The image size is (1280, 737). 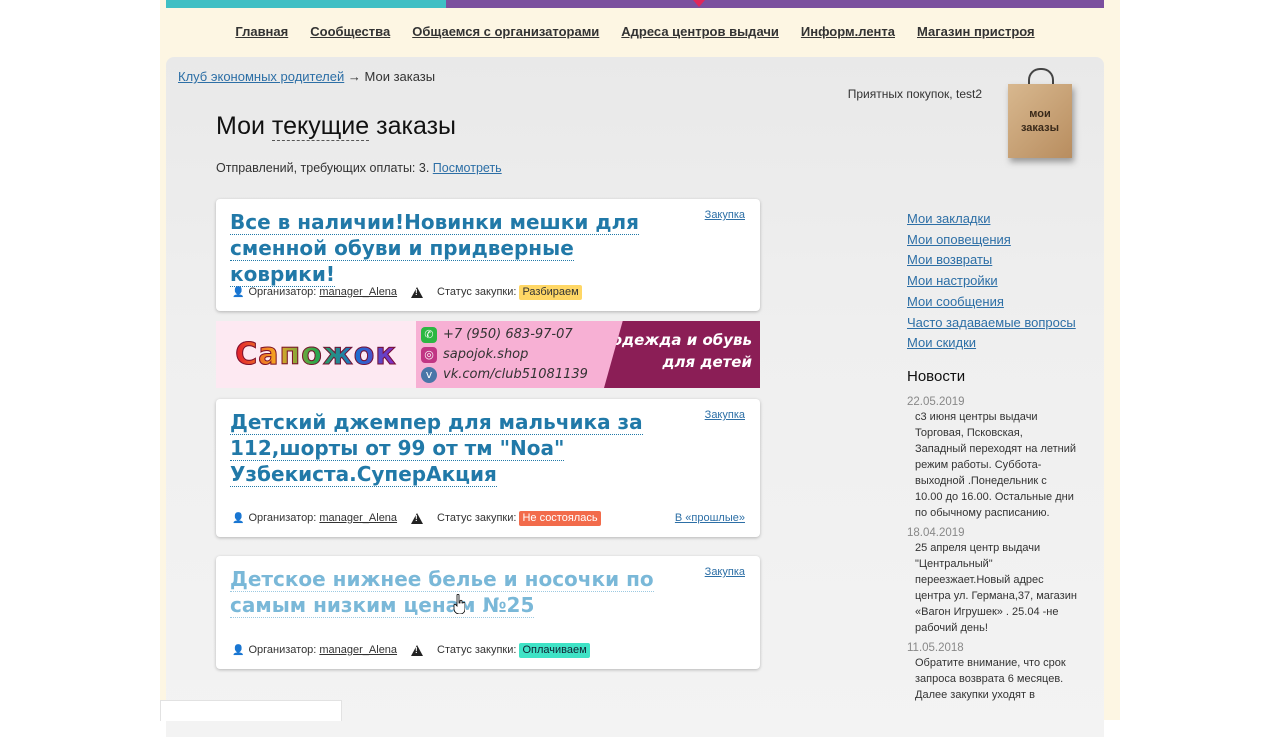 I want to click on banner-phone: +7 (950) 683-97-07, so click(x=508, y=334).